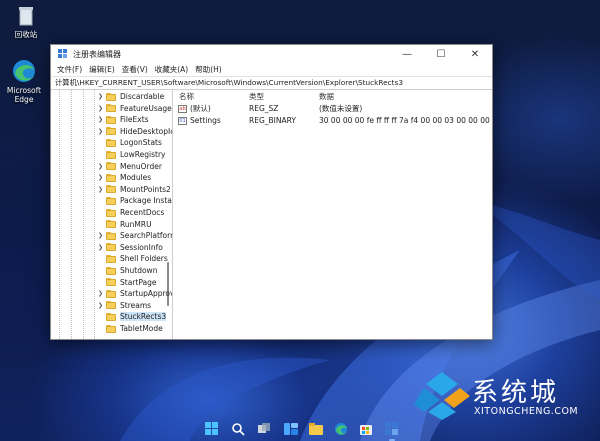 This screenshot has width=600, height=441. What do you see at coordinates (26, 16) in the screenshot?
I see `recycle-bin-icon` at bounding box center [26, 16].